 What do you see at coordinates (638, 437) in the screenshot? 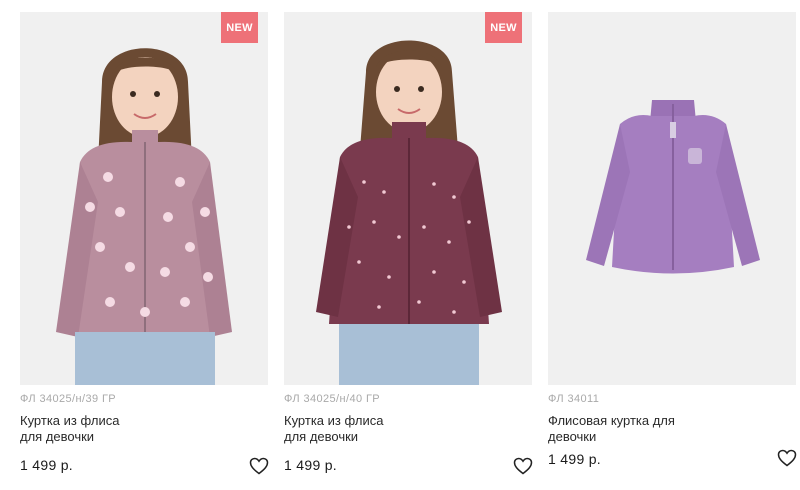
I see `product-name-line-2: девочки` at bounding box center [638, 437].